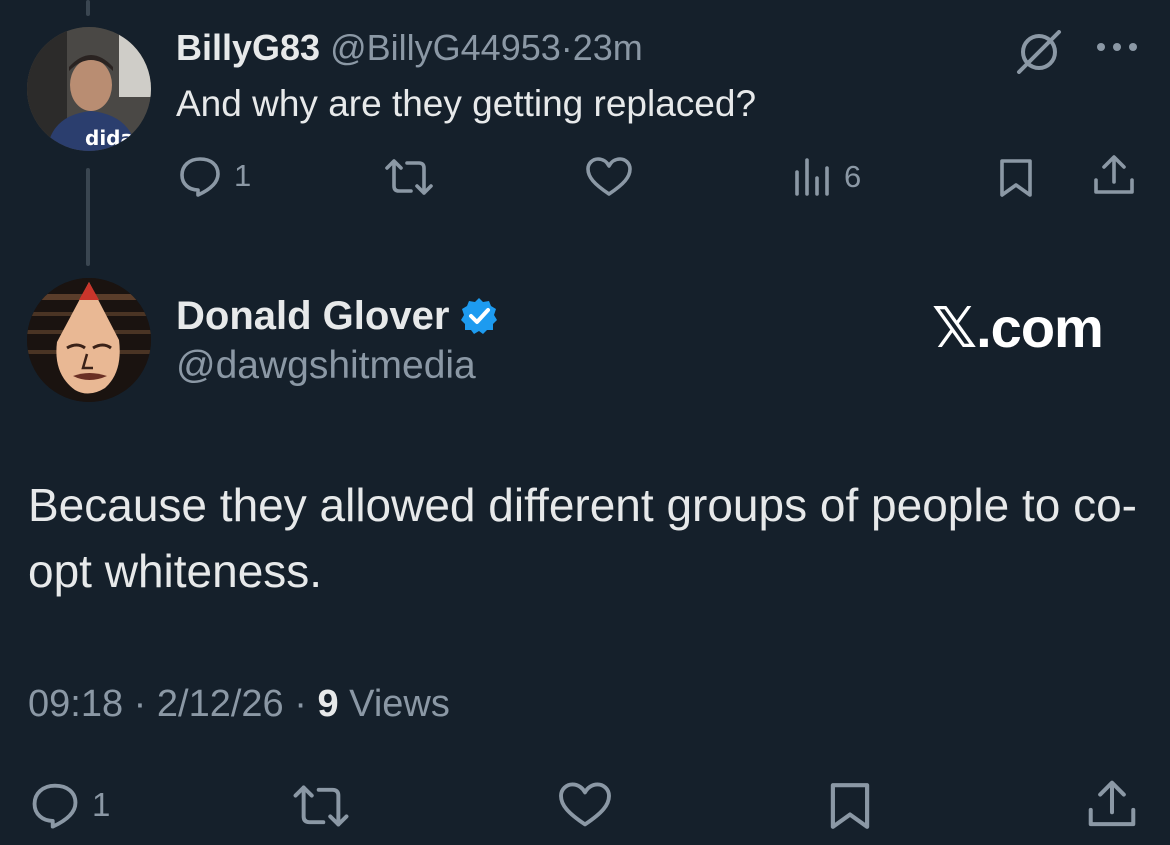  I want to click on post-reply-count: 1, so click(101, 804).